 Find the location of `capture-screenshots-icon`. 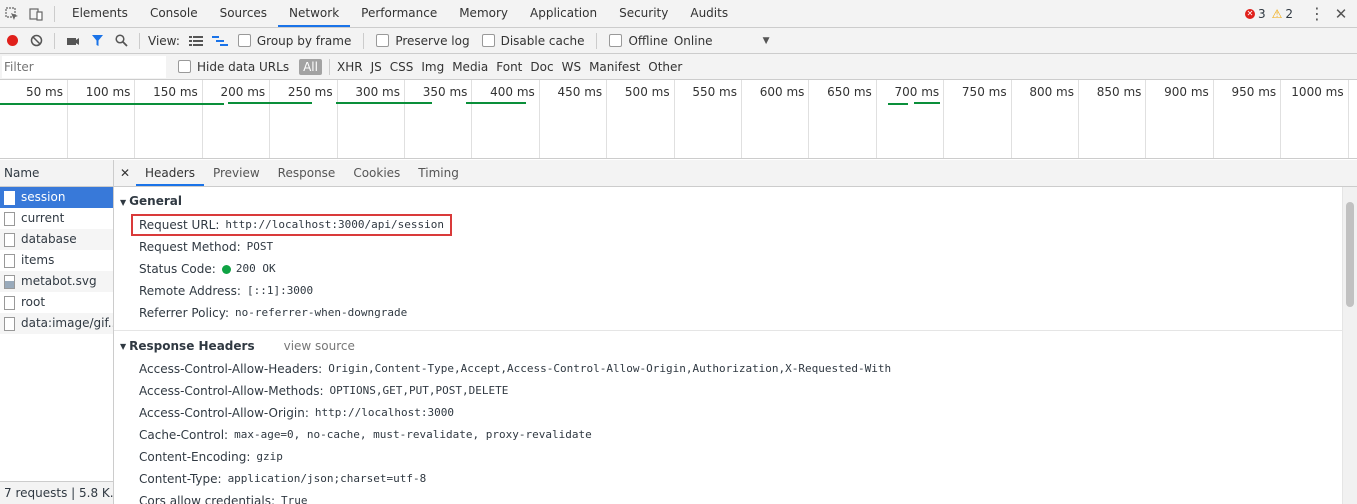

capture-screenshots-icon is located at coordinates (73, 41).